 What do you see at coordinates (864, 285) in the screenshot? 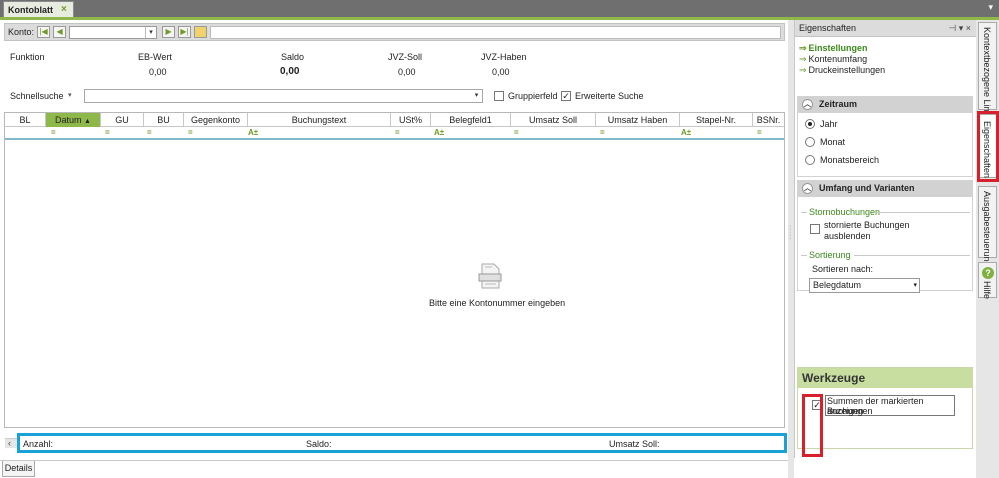
I see `sortieren-select: Belegdatum ▾` at bounding box center [864, 285].